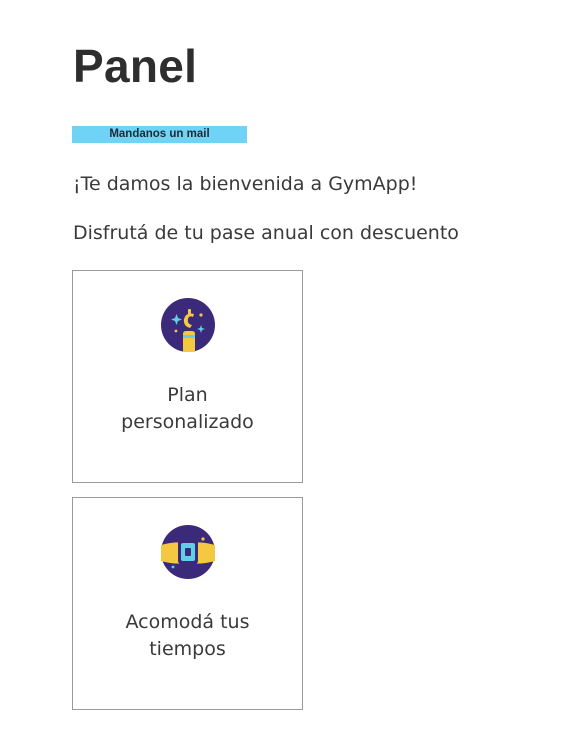  I want to click on card-manage-time: Acomodá tus tiempos, so click(187, 603).